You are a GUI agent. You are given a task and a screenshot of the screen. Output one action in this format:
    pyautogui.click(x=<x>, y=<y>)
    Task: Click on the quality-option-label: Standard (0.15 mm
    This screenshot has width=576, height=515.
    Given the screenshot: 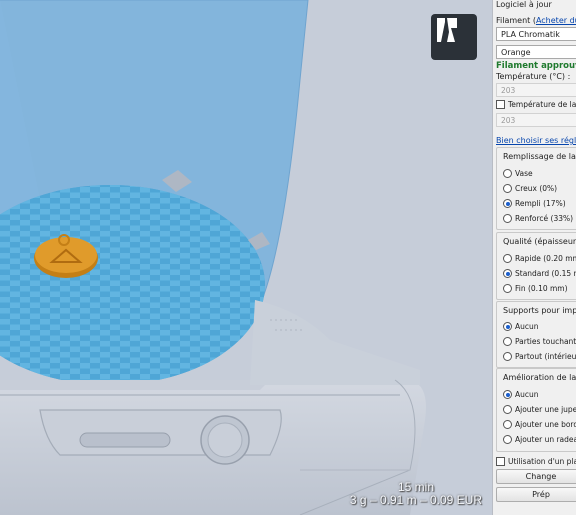 What is the action you would take?
    pyautogui.click(x=545, y=273)
    